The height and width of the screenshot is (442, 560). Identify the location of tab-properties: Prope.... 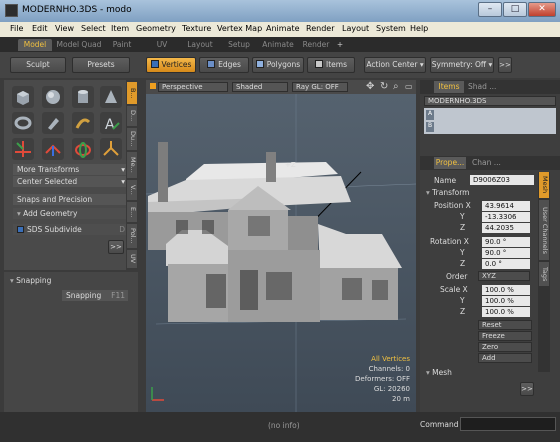
(450, 163).